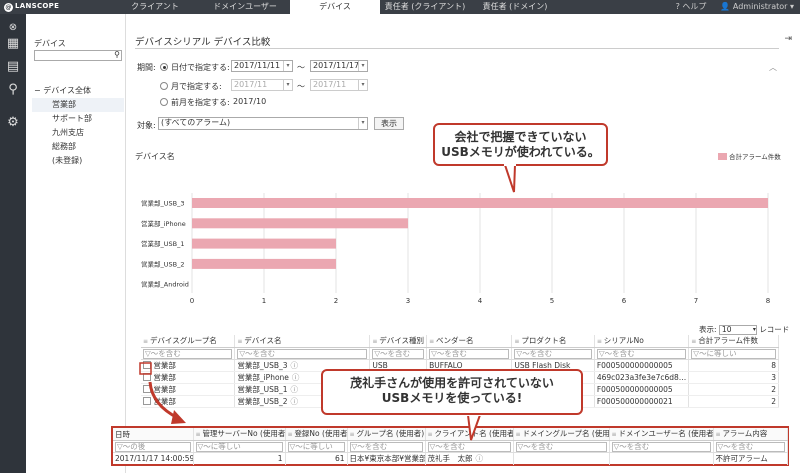  I want to click on device-col-header: ≡ デバイス種別, so click(398, 341).